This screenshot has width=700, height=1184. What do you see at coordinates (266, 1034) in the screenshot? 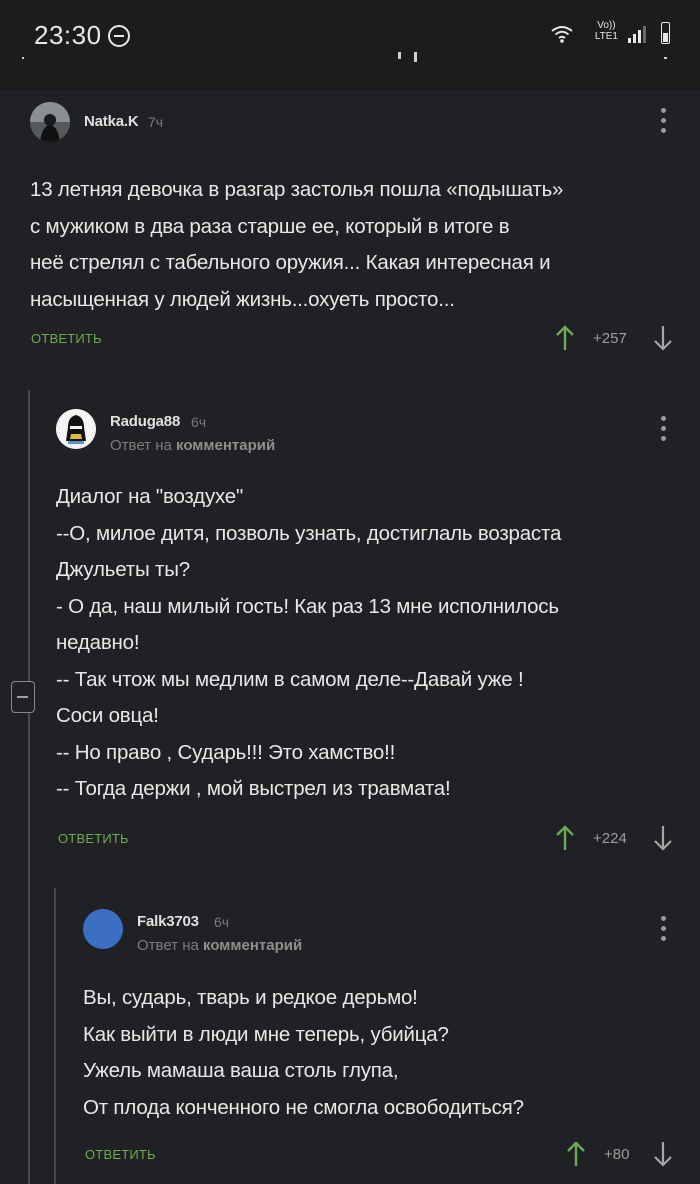
I see `text-line: Как выйти в люди мне теперь, убийца?` at bounding box center [266, 1034].